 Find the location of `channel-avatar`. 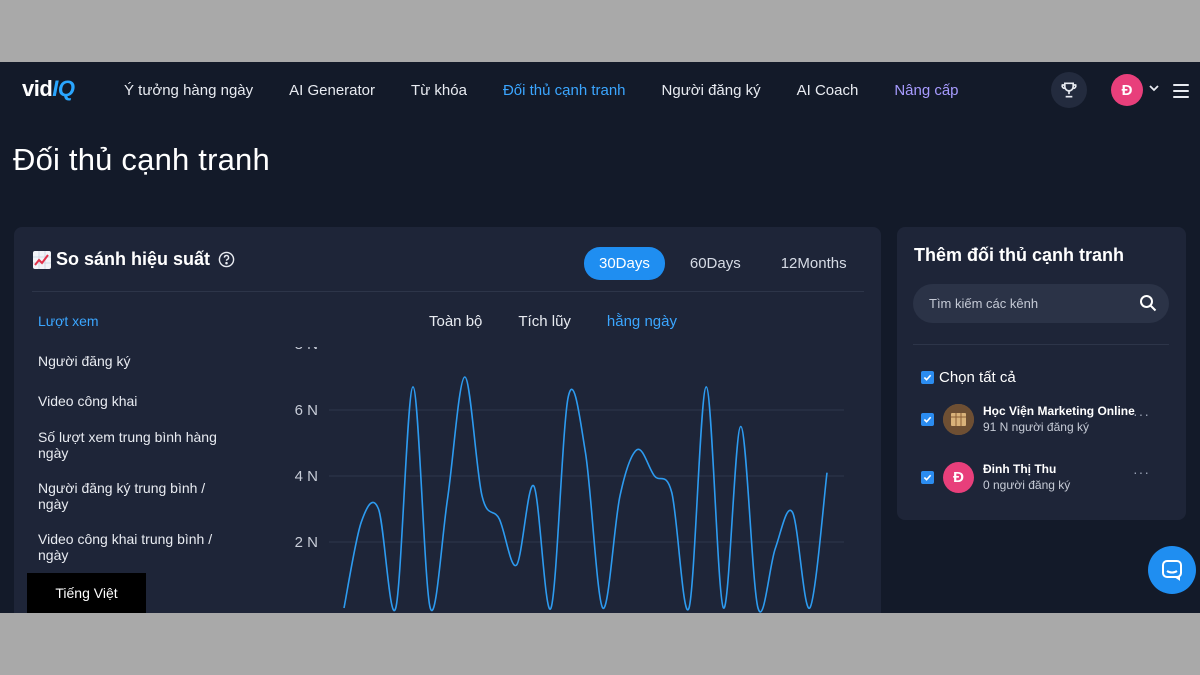

channel-avatar is located at coordinates (958, 419).